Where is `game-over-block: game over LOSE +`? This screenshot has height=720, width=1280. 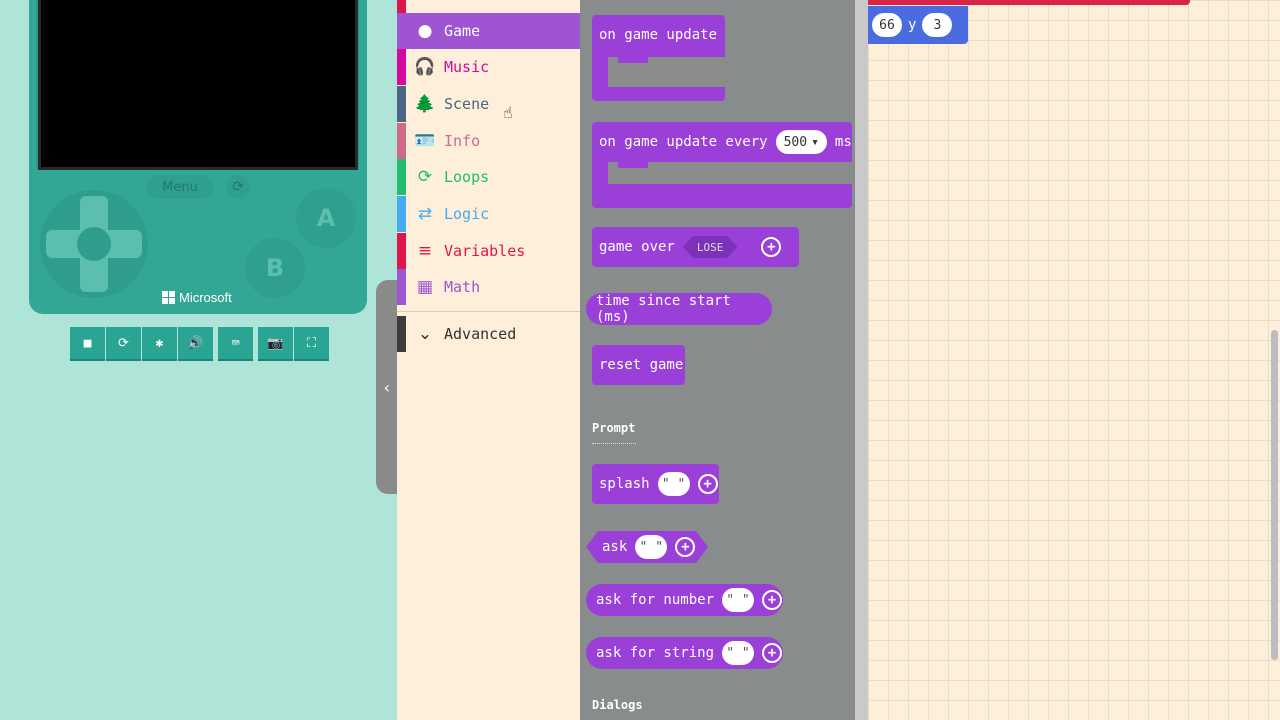 game-over-block: game over LOSE + is located at coordinates (695, 247).